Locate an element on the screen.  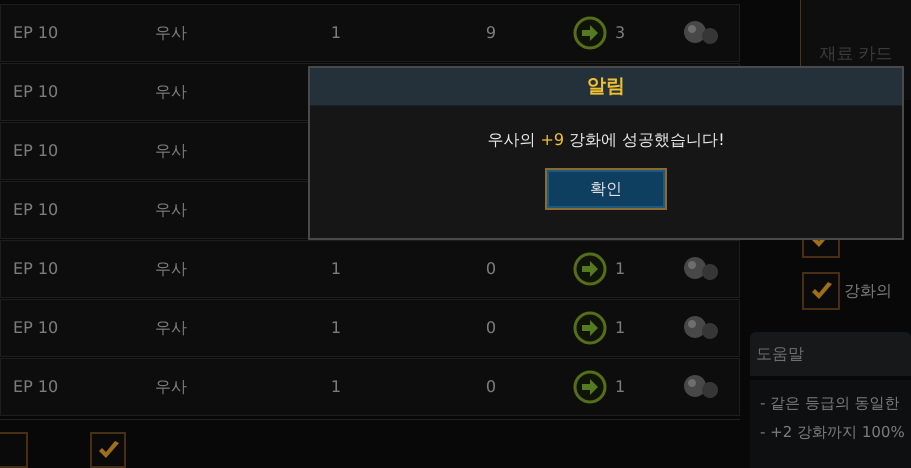
table-cell-text: 9 is located at coordinates (491, 33).